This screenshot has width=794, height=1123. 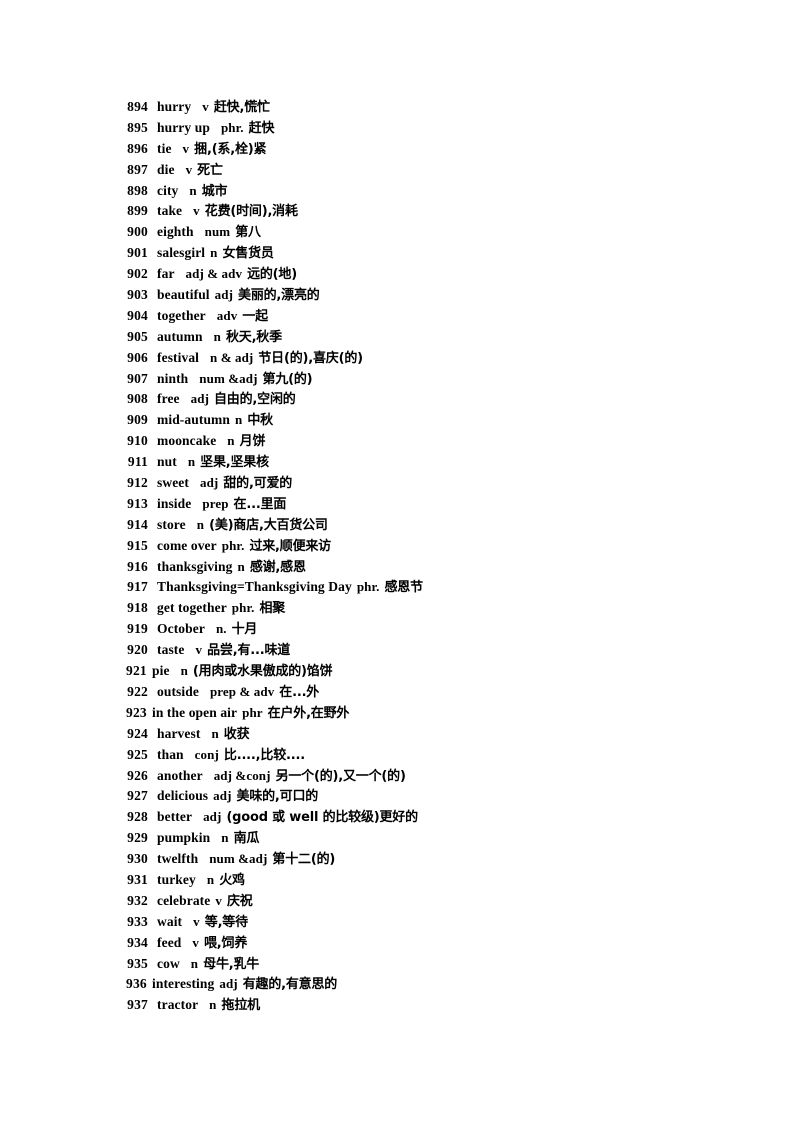 What do you see at coordinates (246, 839) in the screenshot?
I see `entry-chinese-gloss: 南瓜` at bounding box center [246, 839].